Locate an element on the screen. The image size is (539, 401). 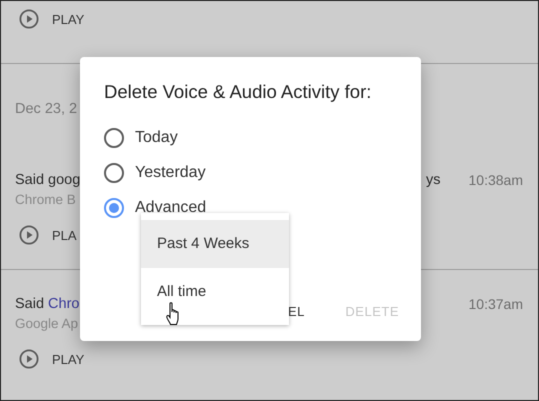
query-link: Chro is located at coordinates (64, 304).